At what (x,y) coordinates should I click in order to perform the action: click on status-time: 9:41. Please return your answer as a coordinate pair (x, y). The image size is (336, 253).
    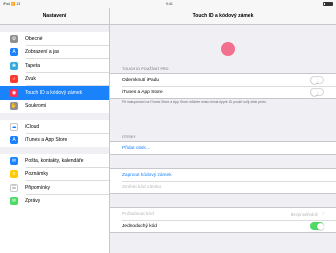
    Looking at the image, I should click on (169, 4).